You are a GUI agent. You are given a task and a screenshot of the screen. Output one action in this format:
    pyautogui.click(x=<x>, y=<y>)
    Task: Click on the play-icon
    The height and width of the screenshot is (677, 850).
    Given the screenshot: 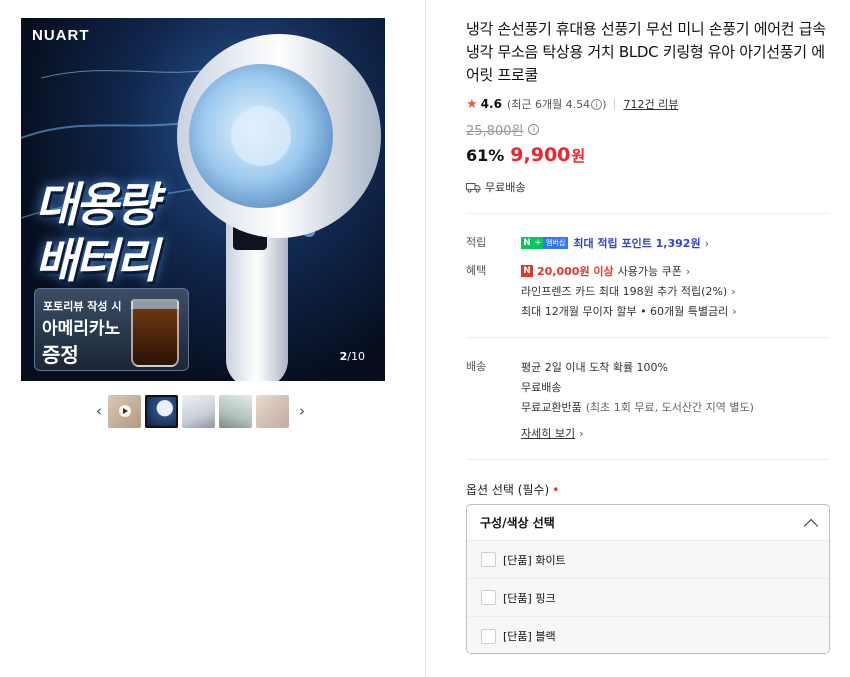 What is the action you would take?
    pyautogui.click(x=125, y=410)
    